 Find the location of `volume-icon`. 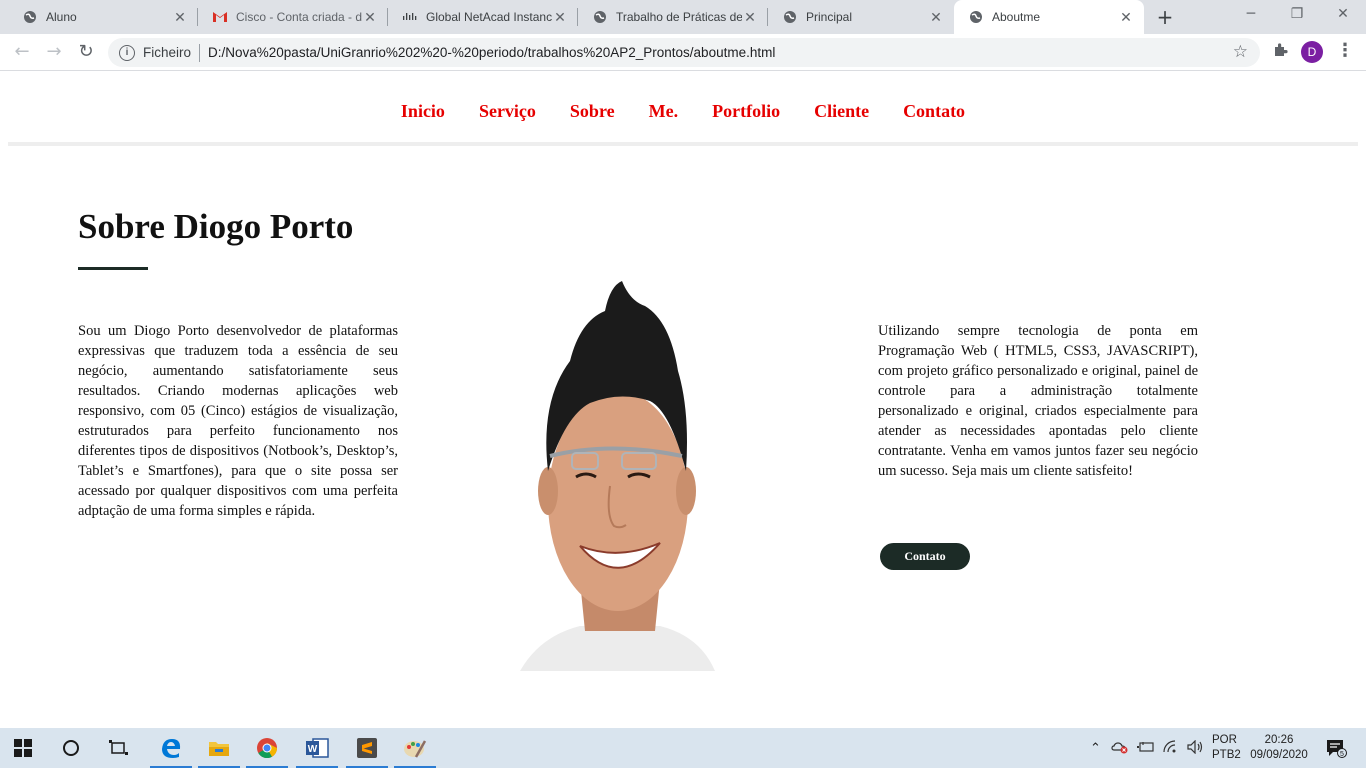

volume-icon is located at coordinates (1196, 748).